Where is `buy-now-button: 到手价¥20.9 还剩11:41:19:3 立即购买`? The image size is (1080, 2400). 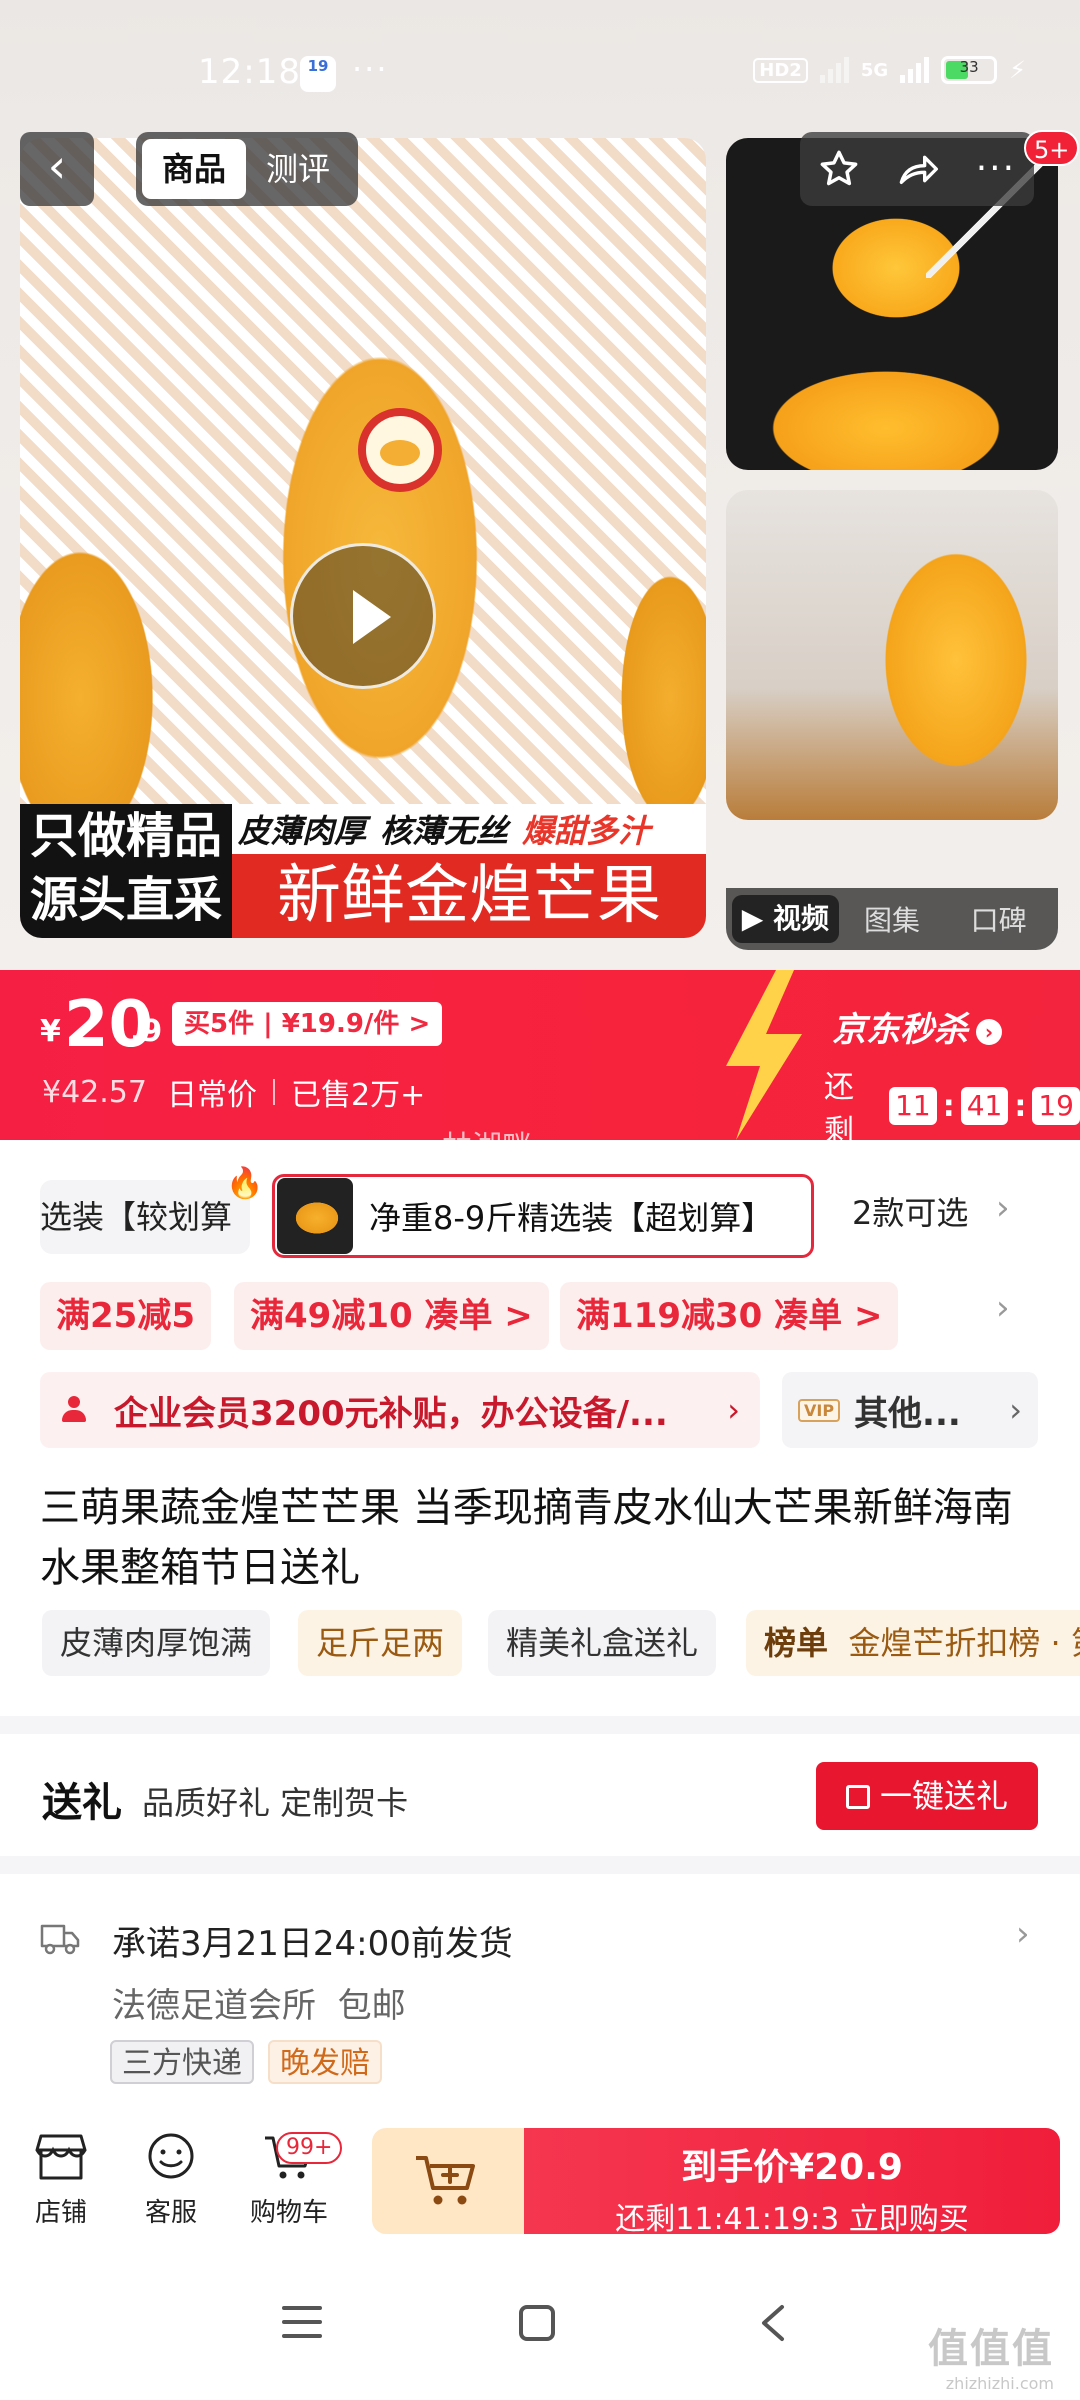 buy-now-button: 到手价¥20.9 还剩11:41:19:3 立即购买 is located at coordinates (792, 2182).